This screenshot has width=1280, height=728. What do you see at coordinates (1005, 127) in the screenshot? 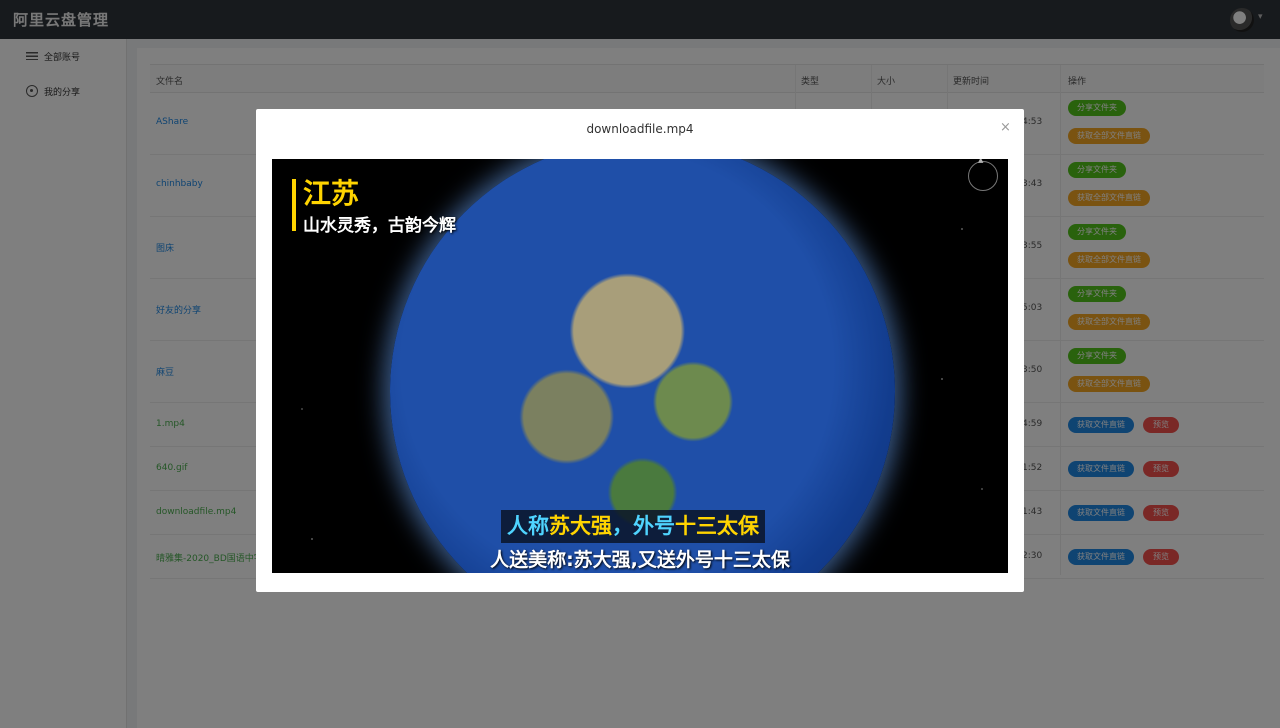
I see `close-icon: ×` at bounding box center [1005, 127].